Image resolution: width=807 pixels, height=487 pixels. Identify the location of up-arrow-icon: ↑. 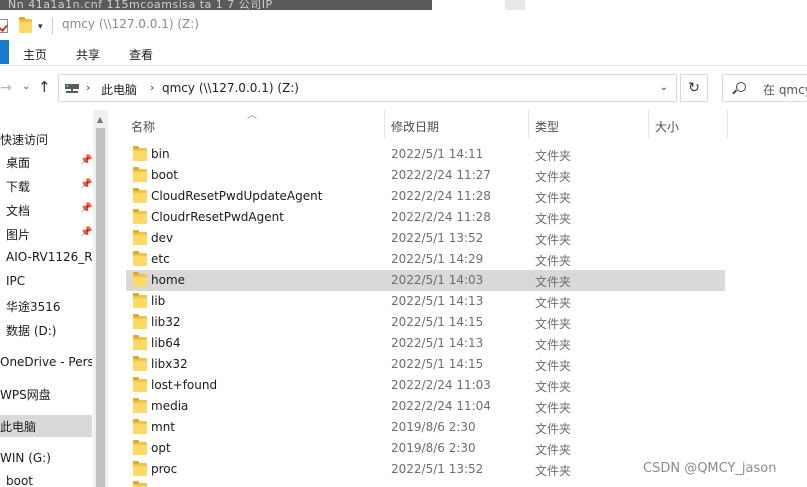
(44, 87).